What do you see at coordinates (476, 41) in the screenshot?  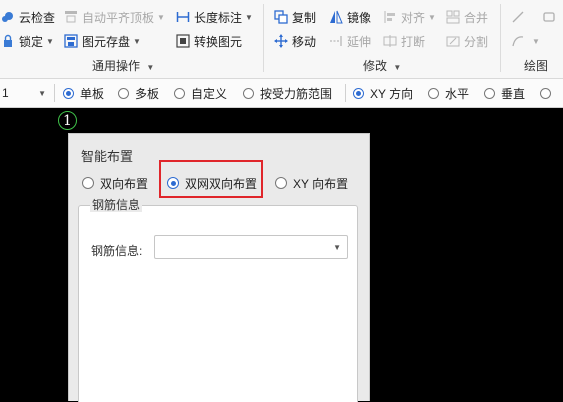 I see `split-label: 分割` at bounding box center [476, 41].